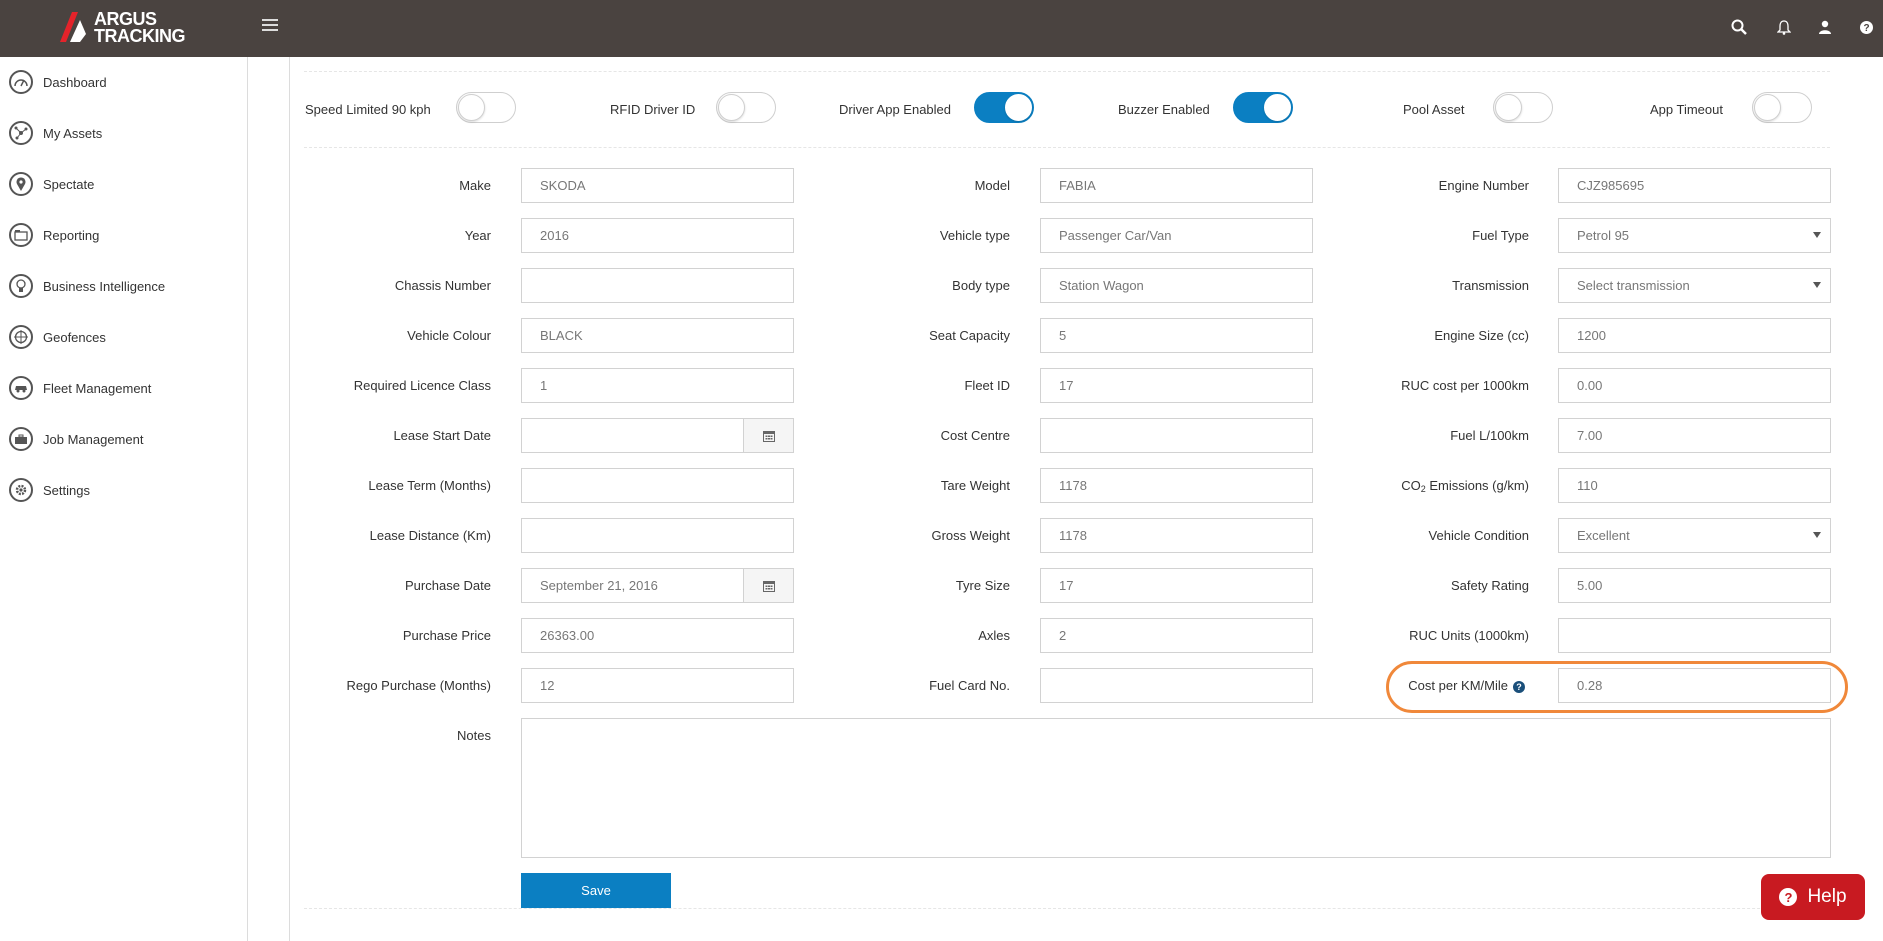 The width and height of the screenshot is (1883, 941). What do you see at coordinates (1694, 385) in the screenshot?
I see `ruc-cost-input: 0.00` at bounding box center [1694, 385].